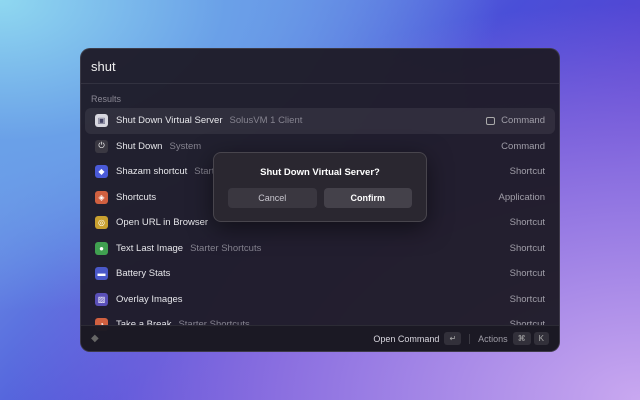  I want to click on shazam-icon: ◆, so click(101, 172).